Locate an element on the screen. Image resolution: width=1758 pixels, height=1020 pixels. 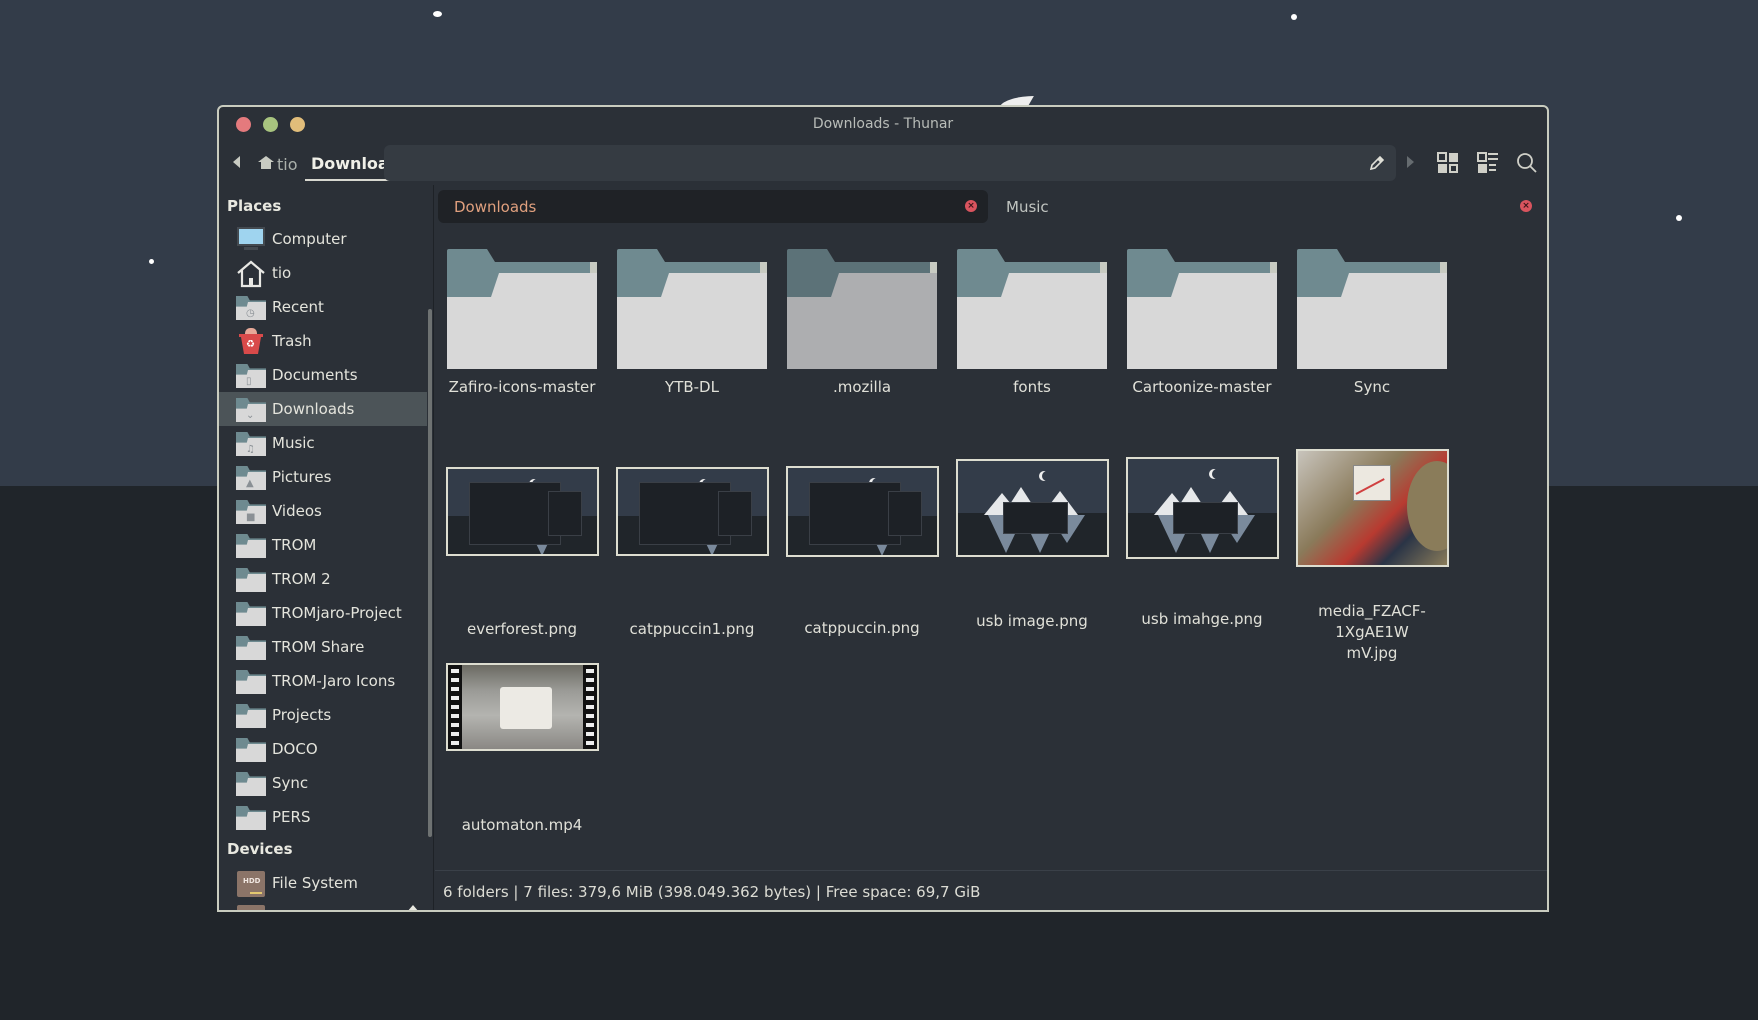
file-item: automaton.mp4 is located at coordinates (522, 749).